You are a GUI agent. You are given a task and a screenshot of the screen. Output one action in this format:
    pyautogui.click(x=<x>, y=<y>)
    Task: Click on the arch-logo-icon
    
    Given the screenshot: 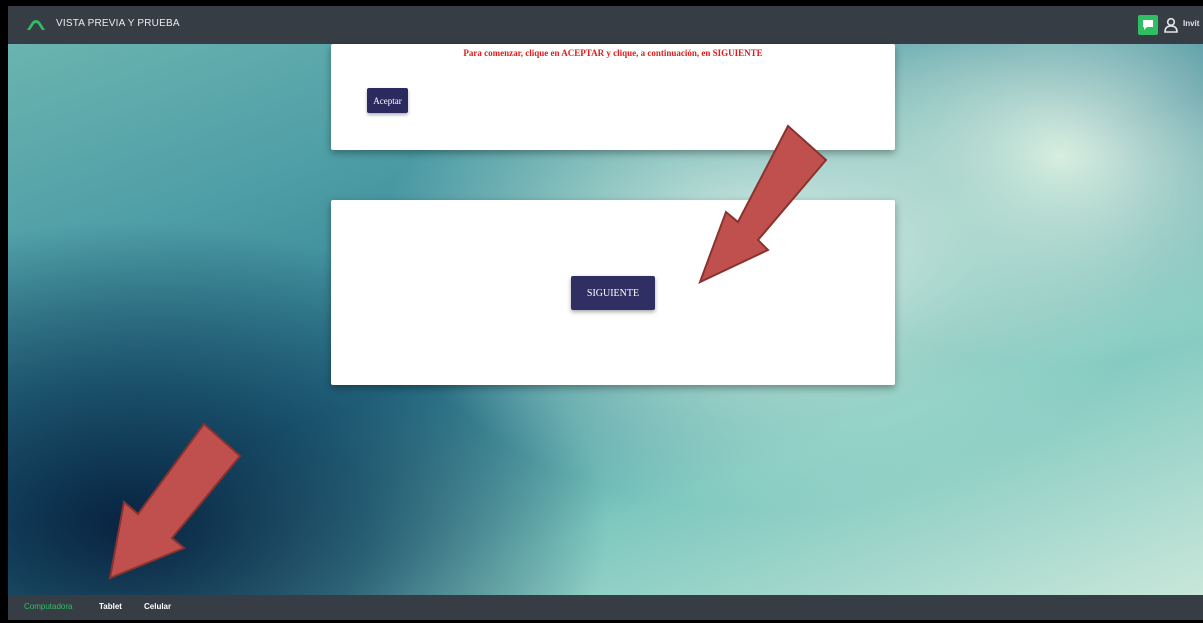 What is the action you would take?
    pyautogui.click(x=36, y=25)
    